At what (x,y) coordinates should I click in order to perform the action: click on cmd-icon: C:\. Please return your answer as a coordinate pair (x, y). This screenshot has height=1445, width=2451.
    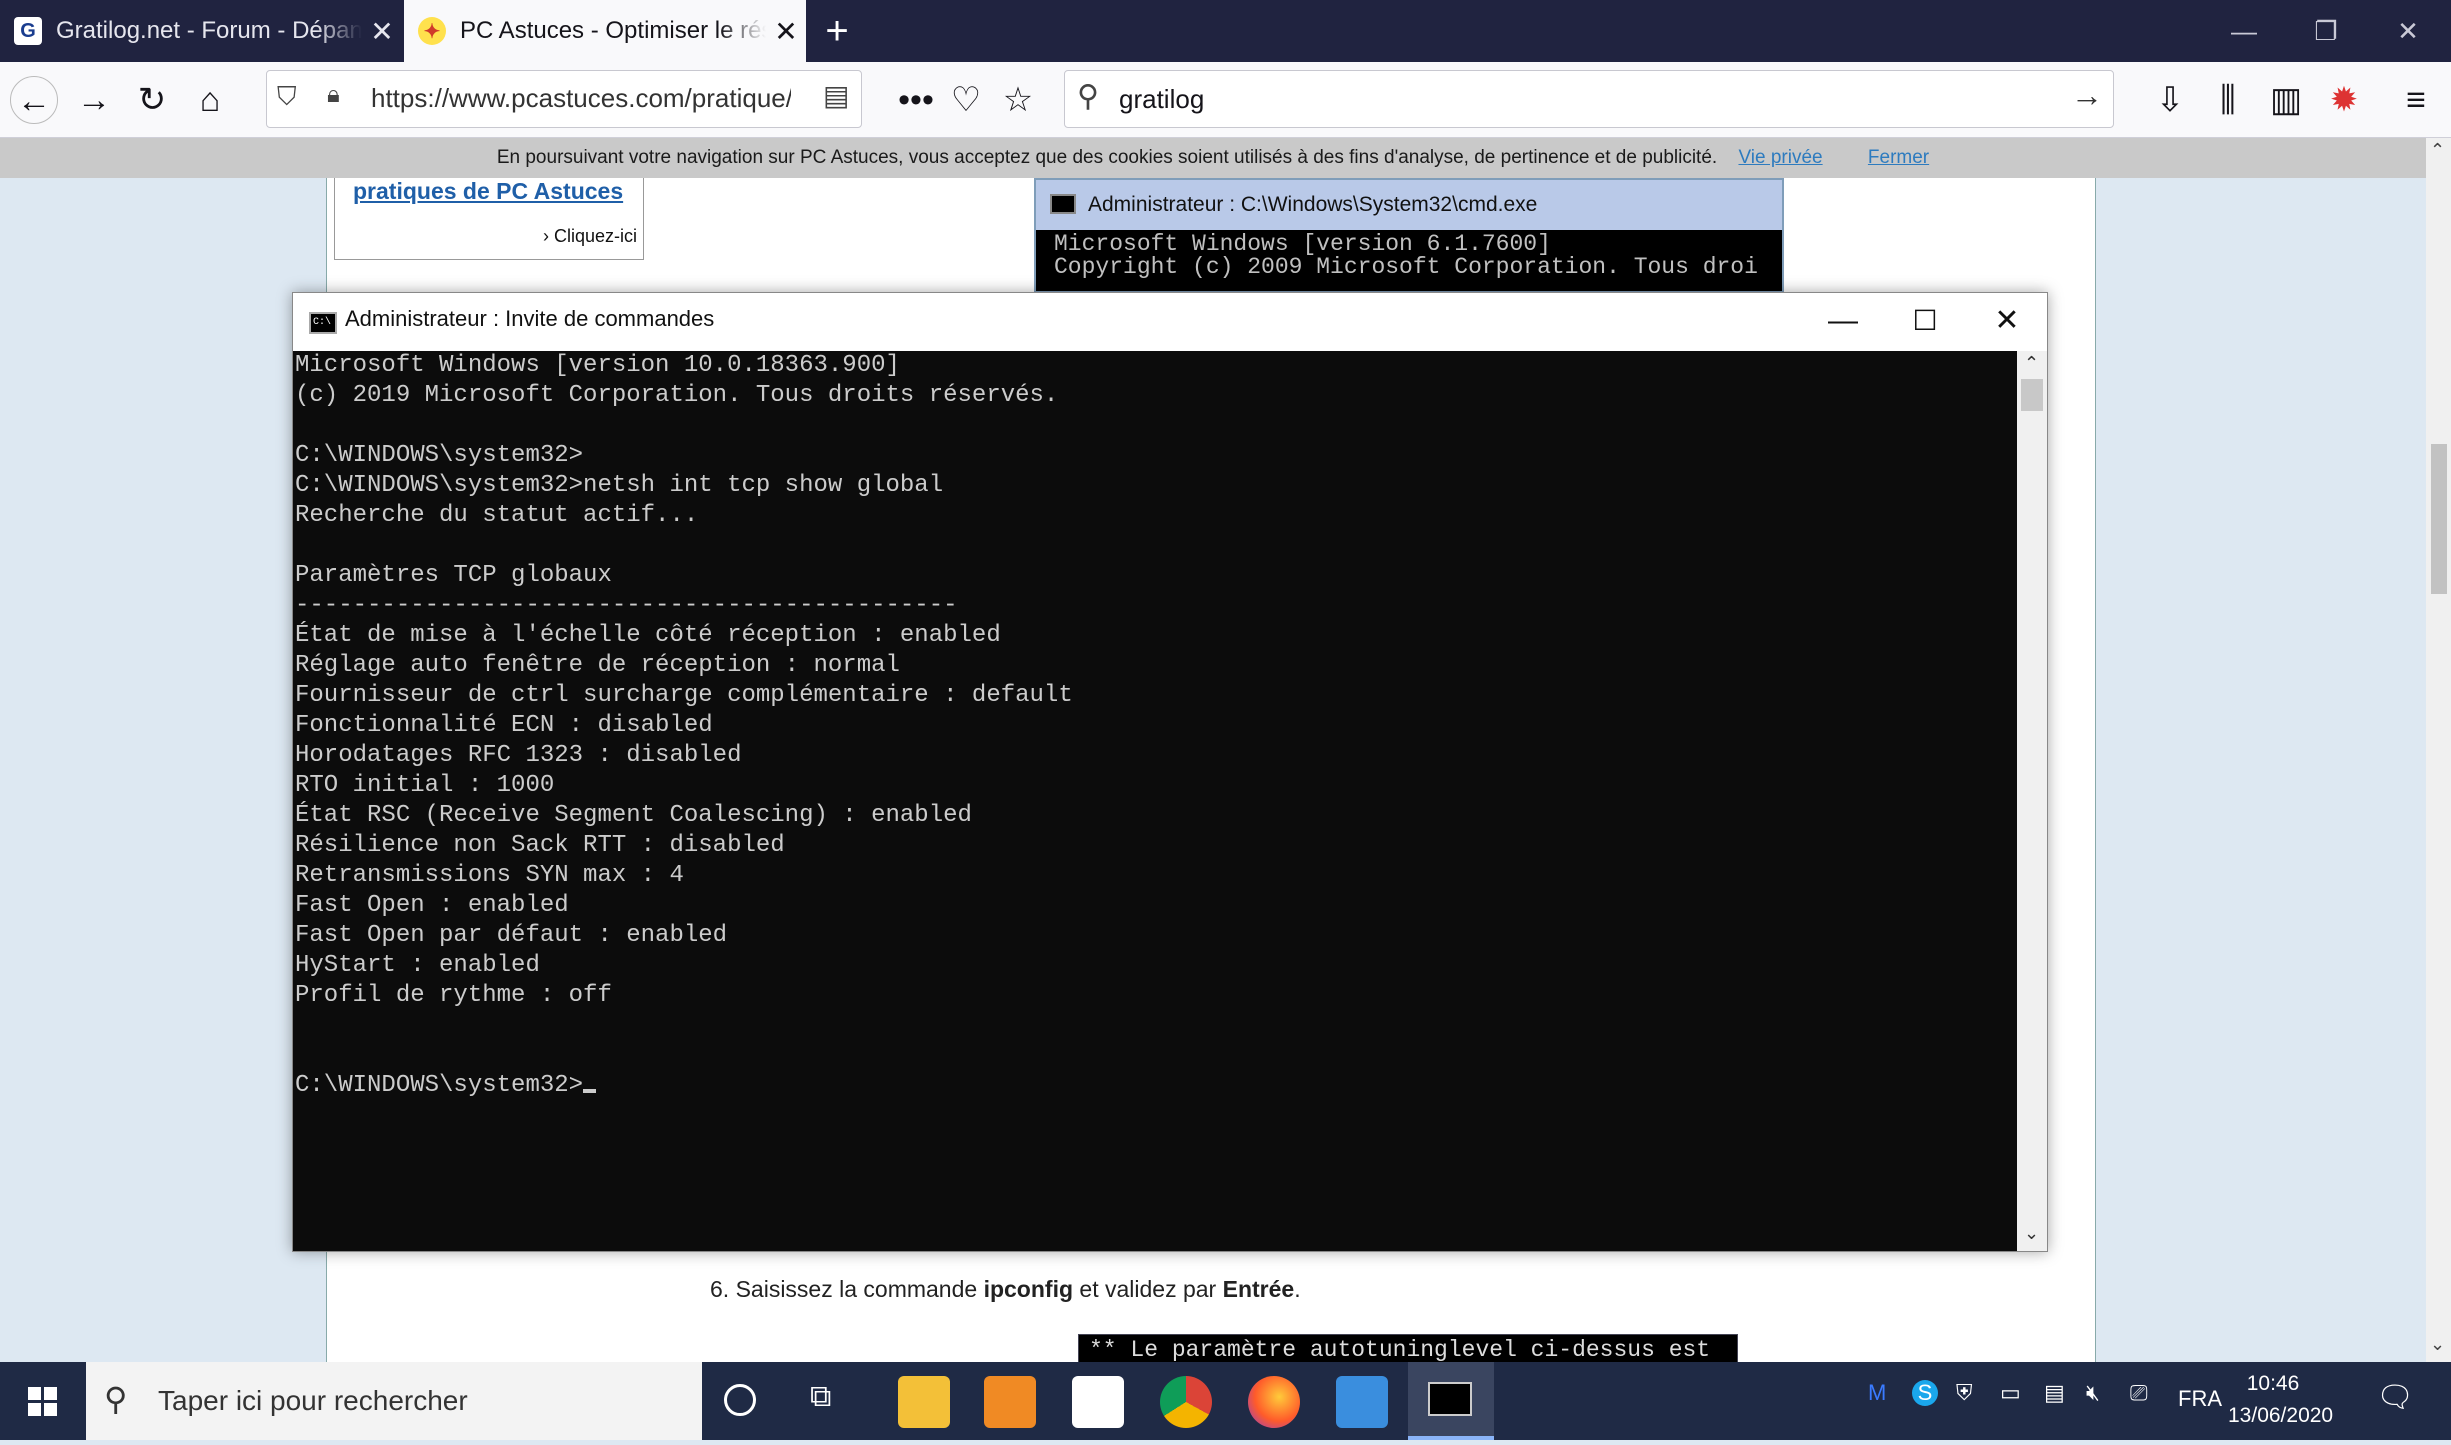
    Looking at the image, I should click on (323, 323).